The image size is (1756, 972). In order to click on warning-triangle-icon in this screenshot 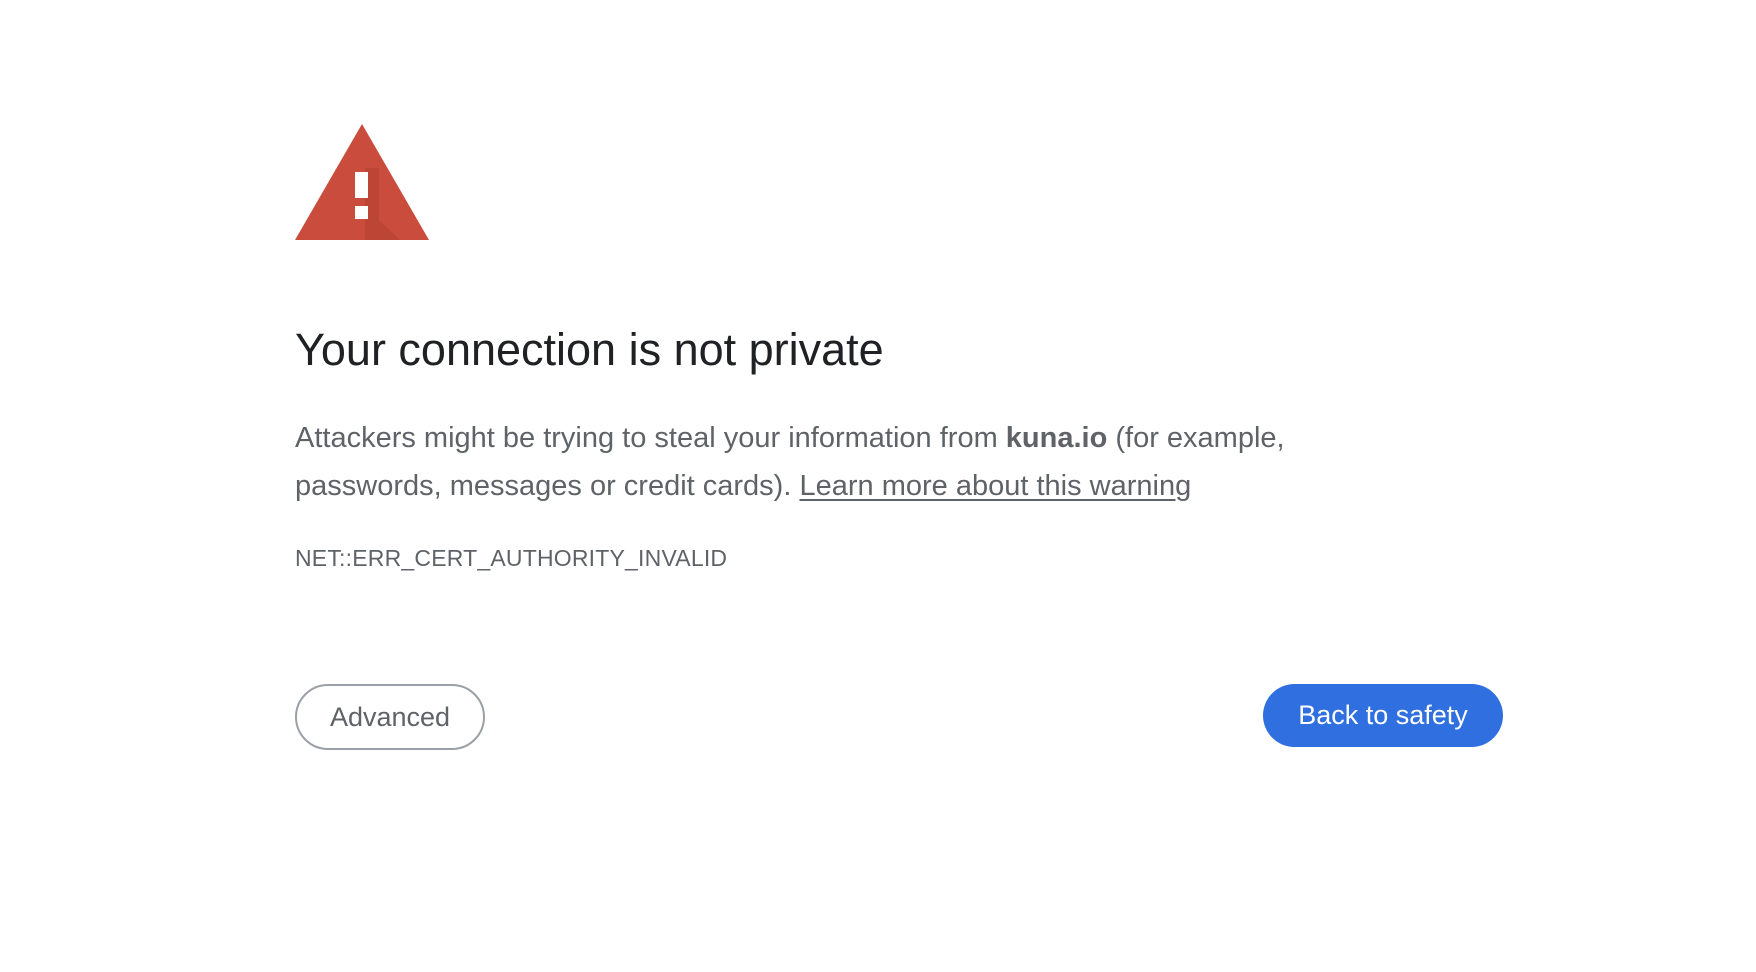, I will do `click(362, 182)`.